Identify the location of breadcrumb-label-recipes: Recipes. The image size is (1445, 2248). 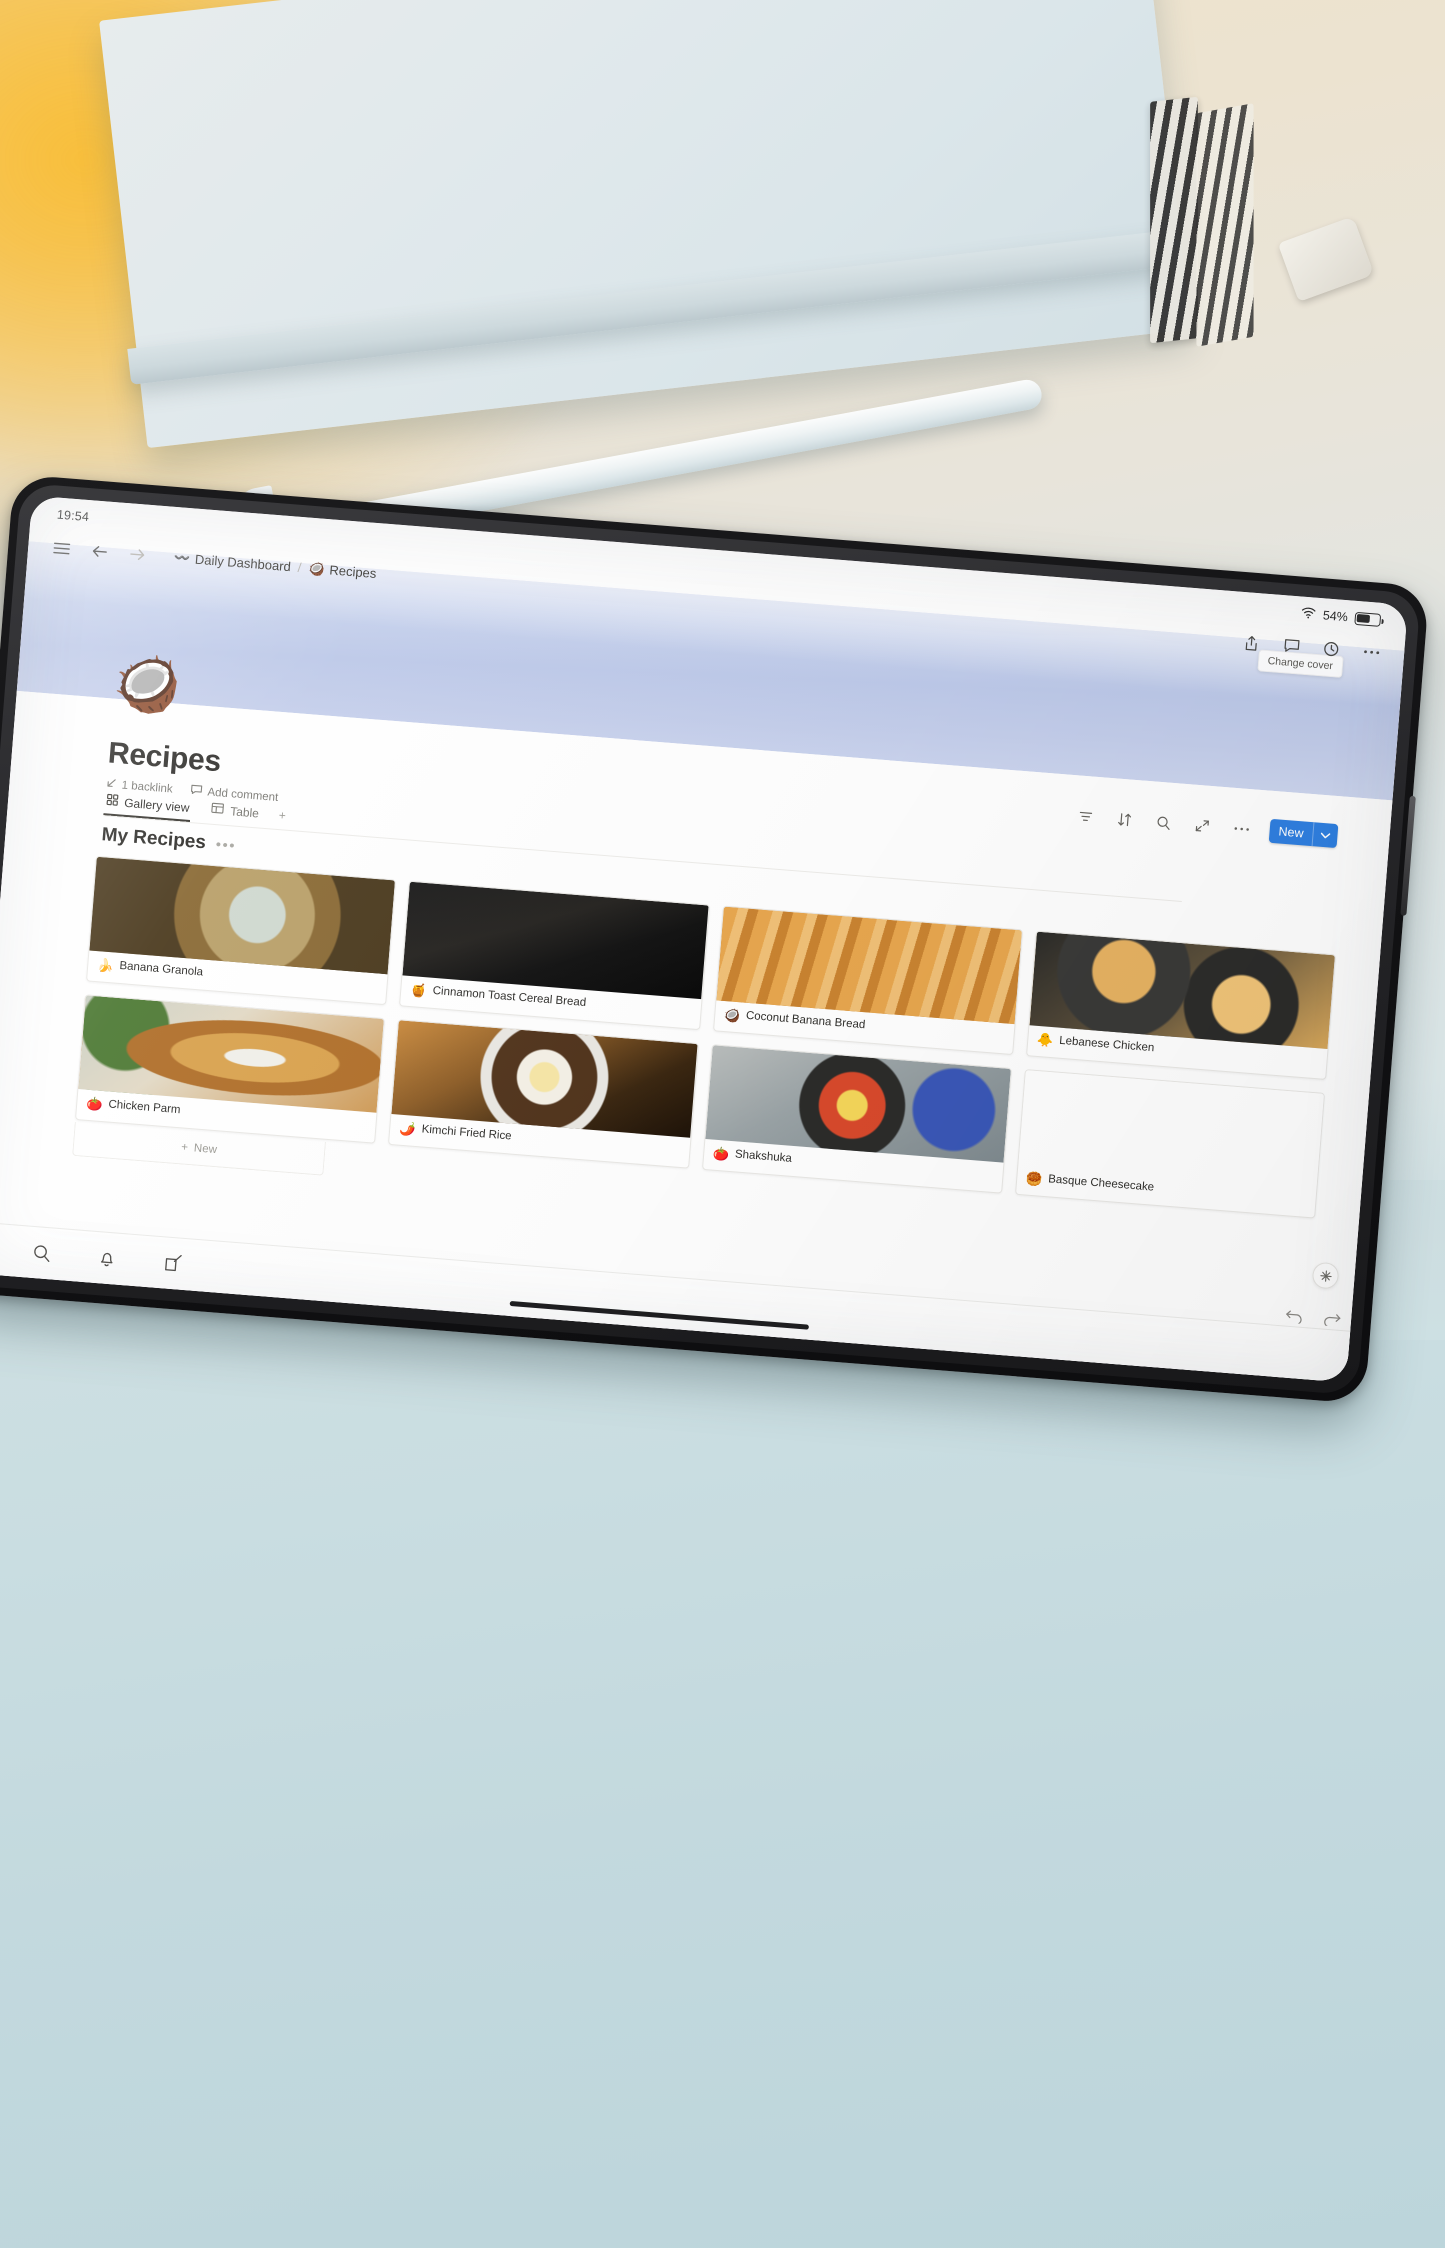
(352, 571).